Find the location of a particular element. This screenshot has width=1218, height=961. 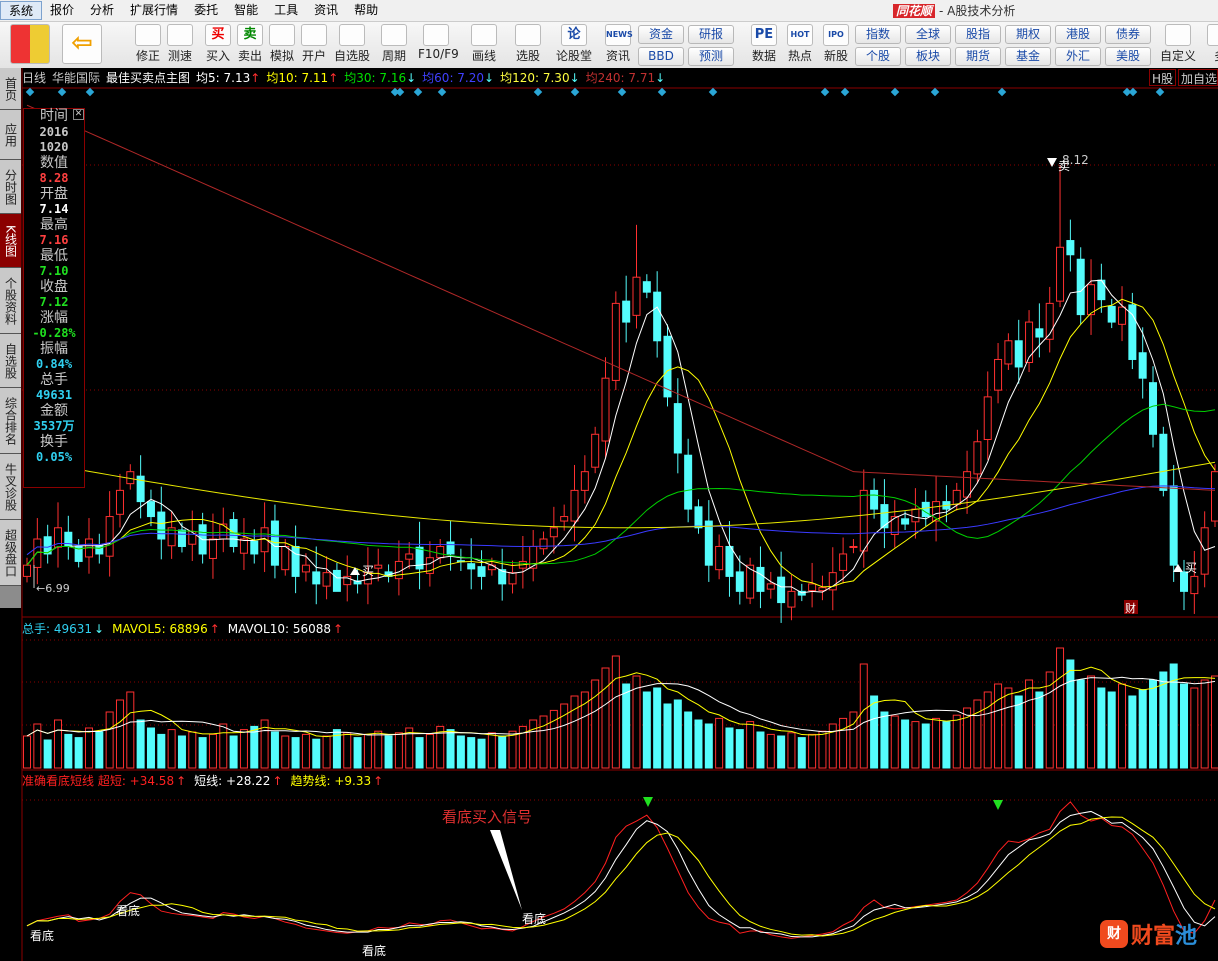

watermark-logo: 财财富池 is located at coordinates (1148, 934).